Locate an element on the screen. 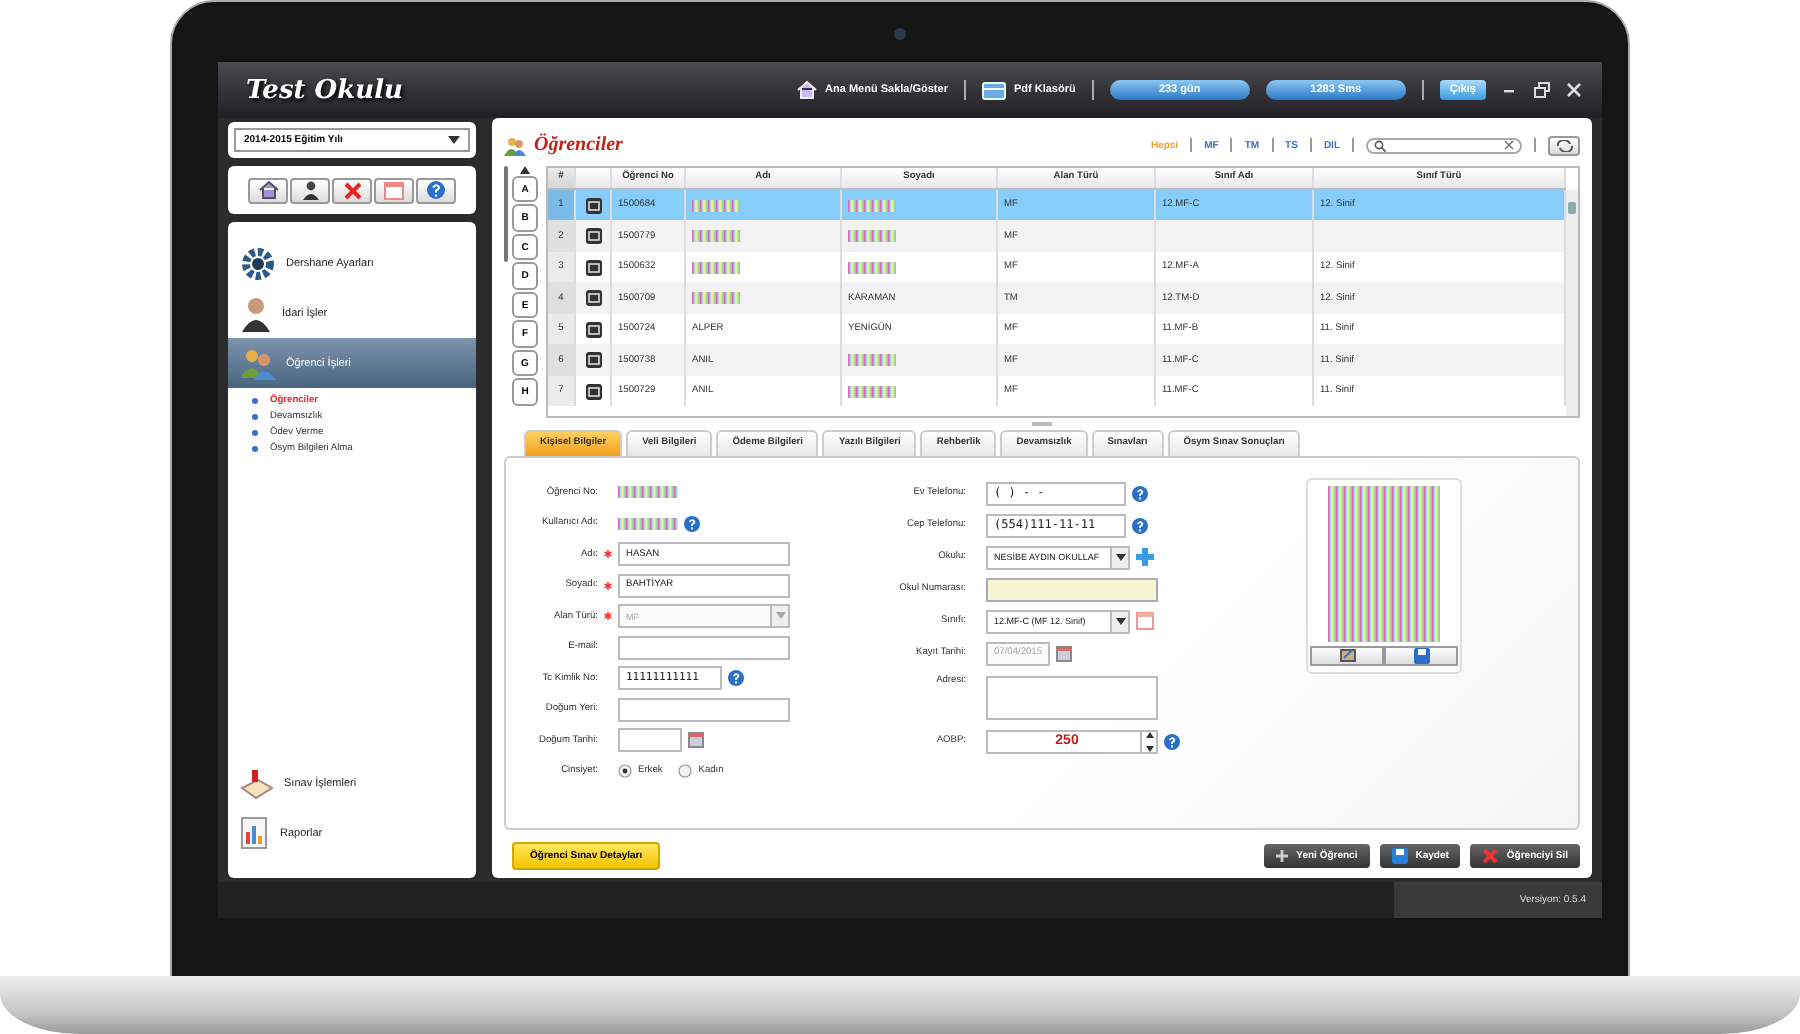 Image resolution: width=1800 pixels, height=1034 pixels. report-icon is located at coordinates (255, 833).